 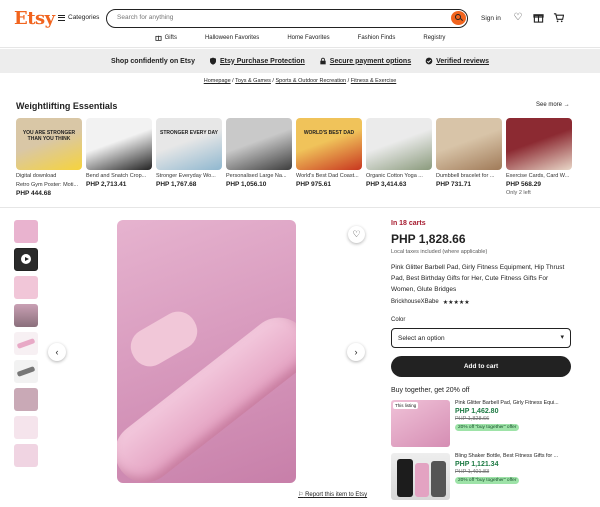 What do you see at coordinates (374, 81) in the screenshot?
I see `breadcrumb-fitness: Fitness & Exercise` at bounding box center [374, 81].